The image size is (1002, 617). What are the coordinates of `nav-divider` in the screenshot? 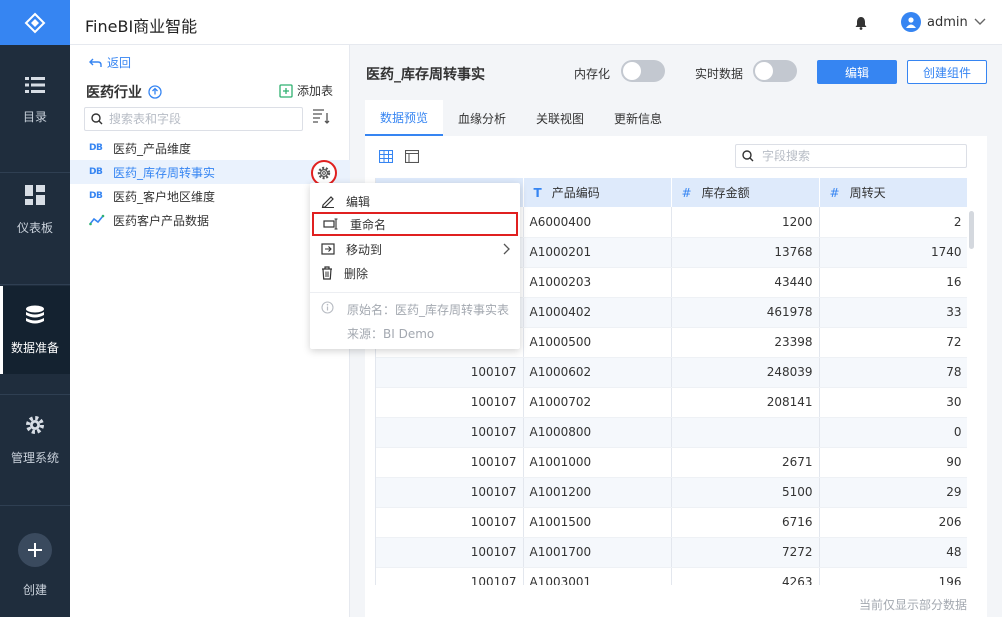 It's located at (35, 505).